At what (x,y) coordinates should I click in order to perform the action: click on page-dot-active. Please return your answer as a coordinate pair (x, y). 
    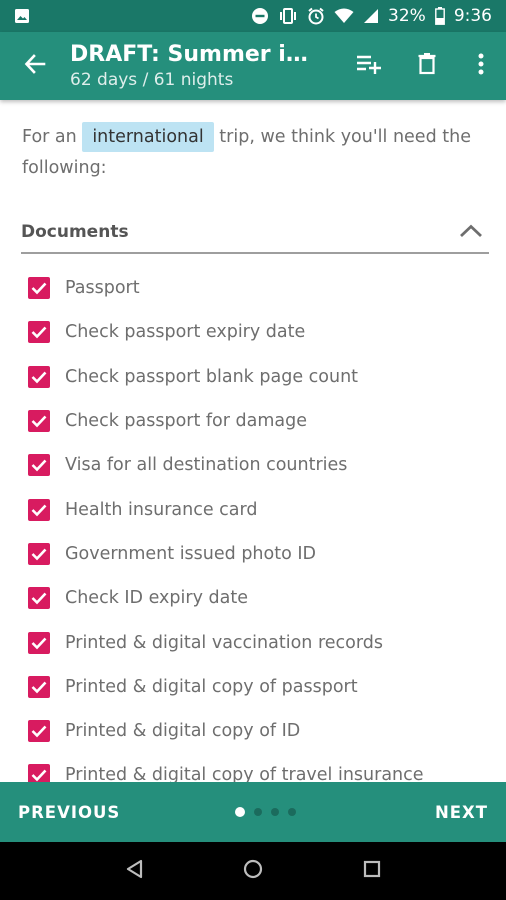
    Looking at the image, I should click on (240, 812).